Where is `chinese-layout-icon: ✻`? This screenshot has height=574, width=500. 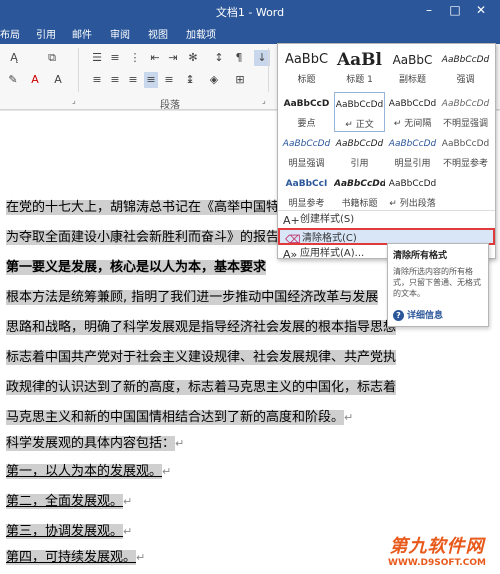
chinese-layout-icon: ✻ is located at coordinates (193, 58).